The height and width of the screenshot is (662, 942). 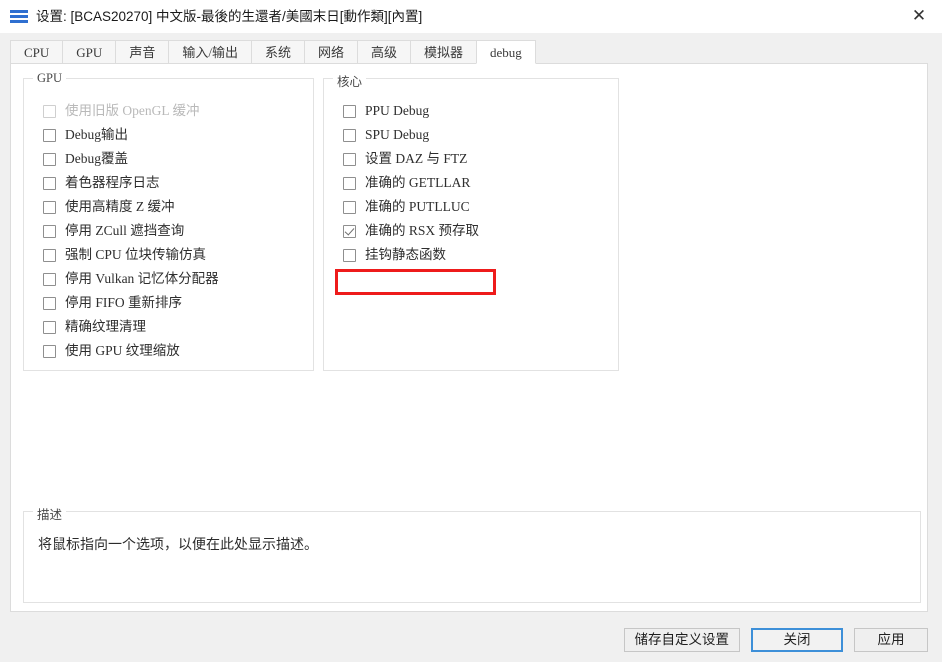 I want to click on checkbox-label: 准确的 GETLLAR, so click(x=418, y=182).